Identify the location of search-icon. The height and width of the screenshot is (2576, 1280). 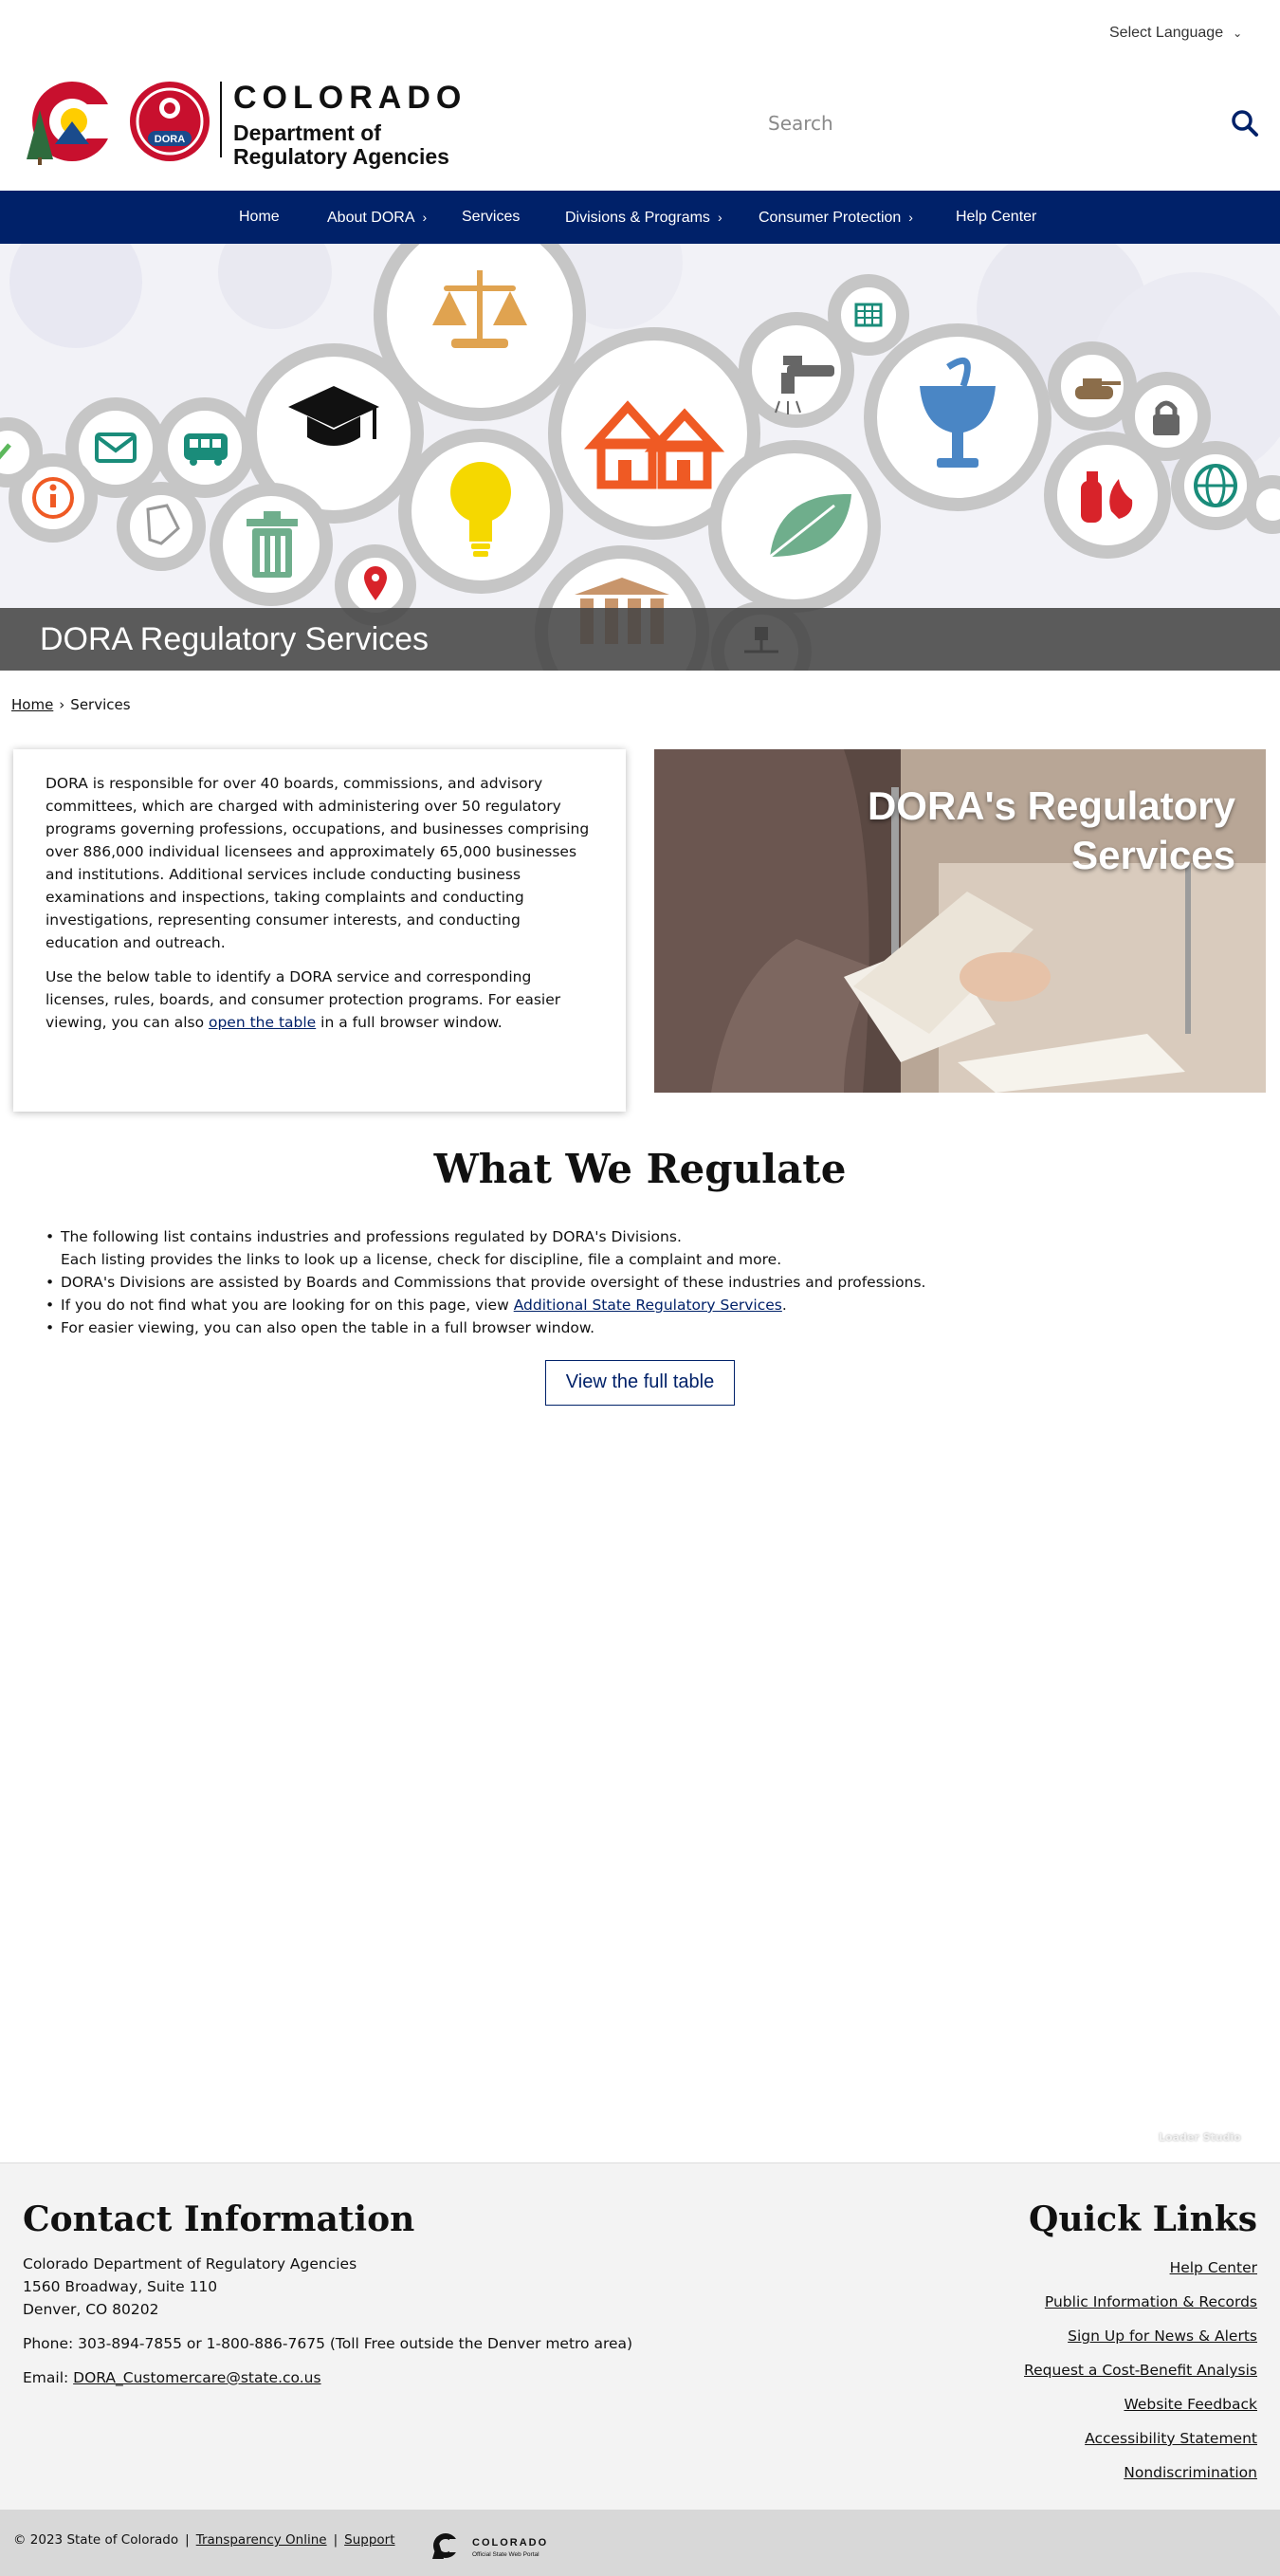
(1245, 123).